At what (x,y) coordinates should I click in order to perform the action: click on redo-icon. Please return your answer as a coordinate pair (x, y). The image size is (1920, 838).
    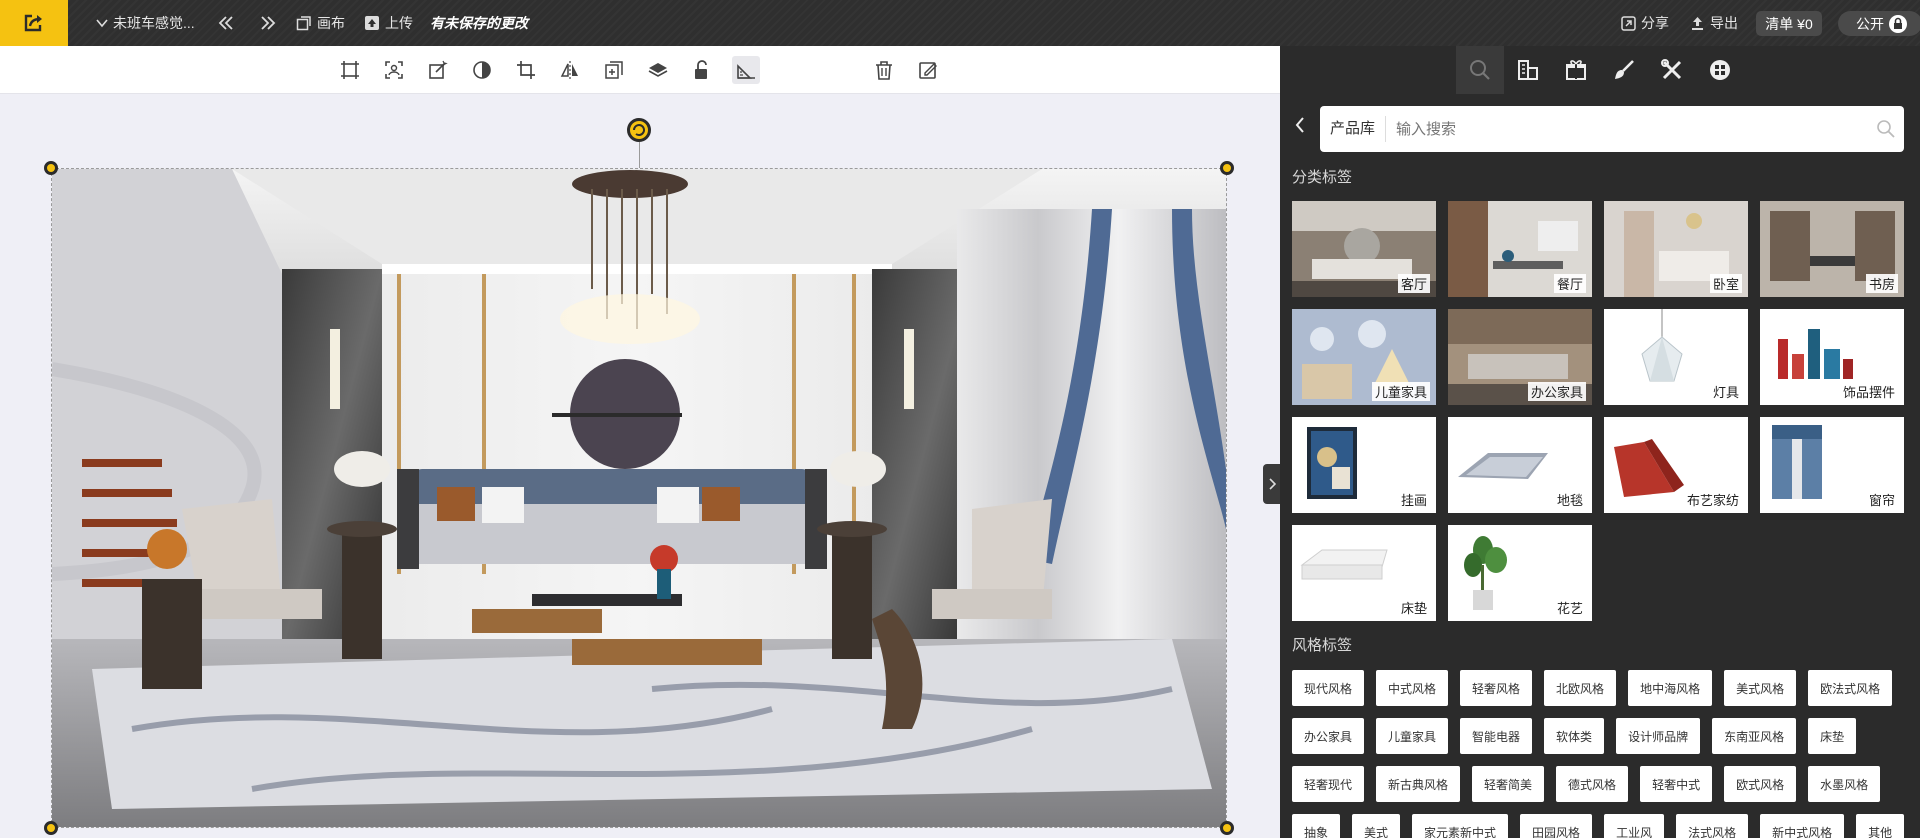
    Looking at the image, I should click on (268, 23).